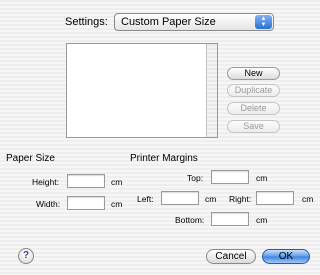 This screenshot has height=275, width=320. I want to click on help-button: ?, so click(26, 256).